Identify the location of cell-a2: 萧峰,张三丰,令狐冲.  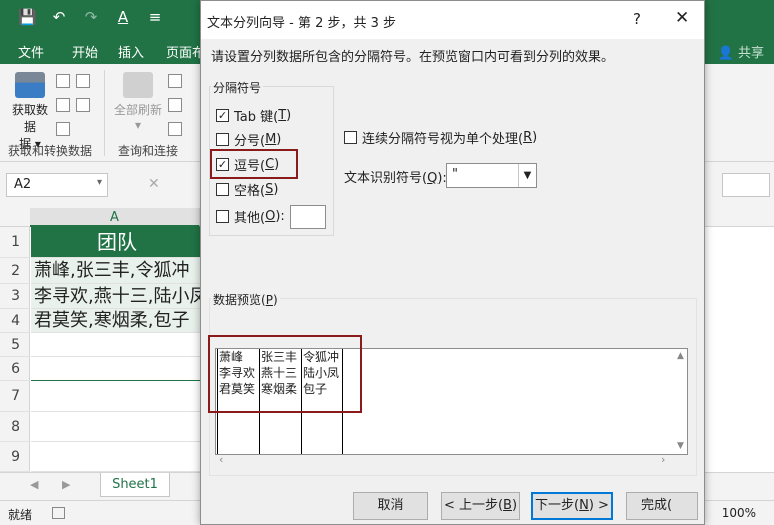
(115, 271).